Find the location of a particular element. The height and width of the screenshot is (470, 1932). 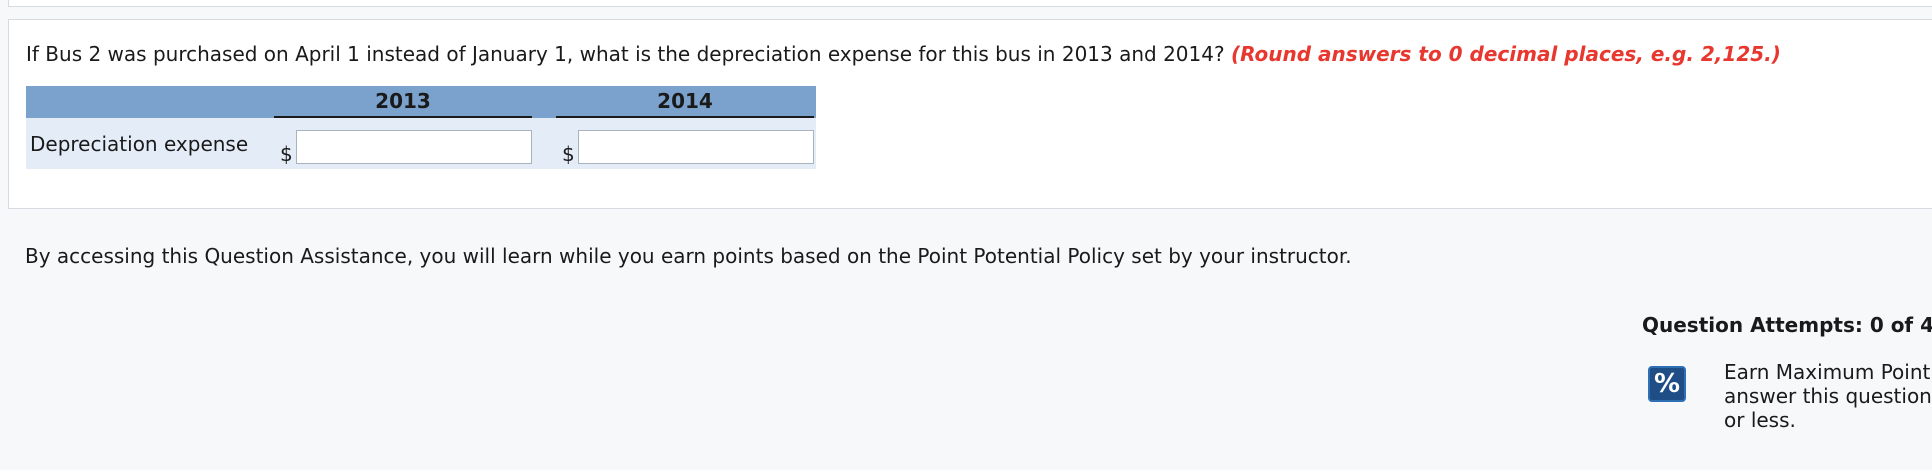

table-header-row: 2013 2014 is located at coordinates (421, 102).